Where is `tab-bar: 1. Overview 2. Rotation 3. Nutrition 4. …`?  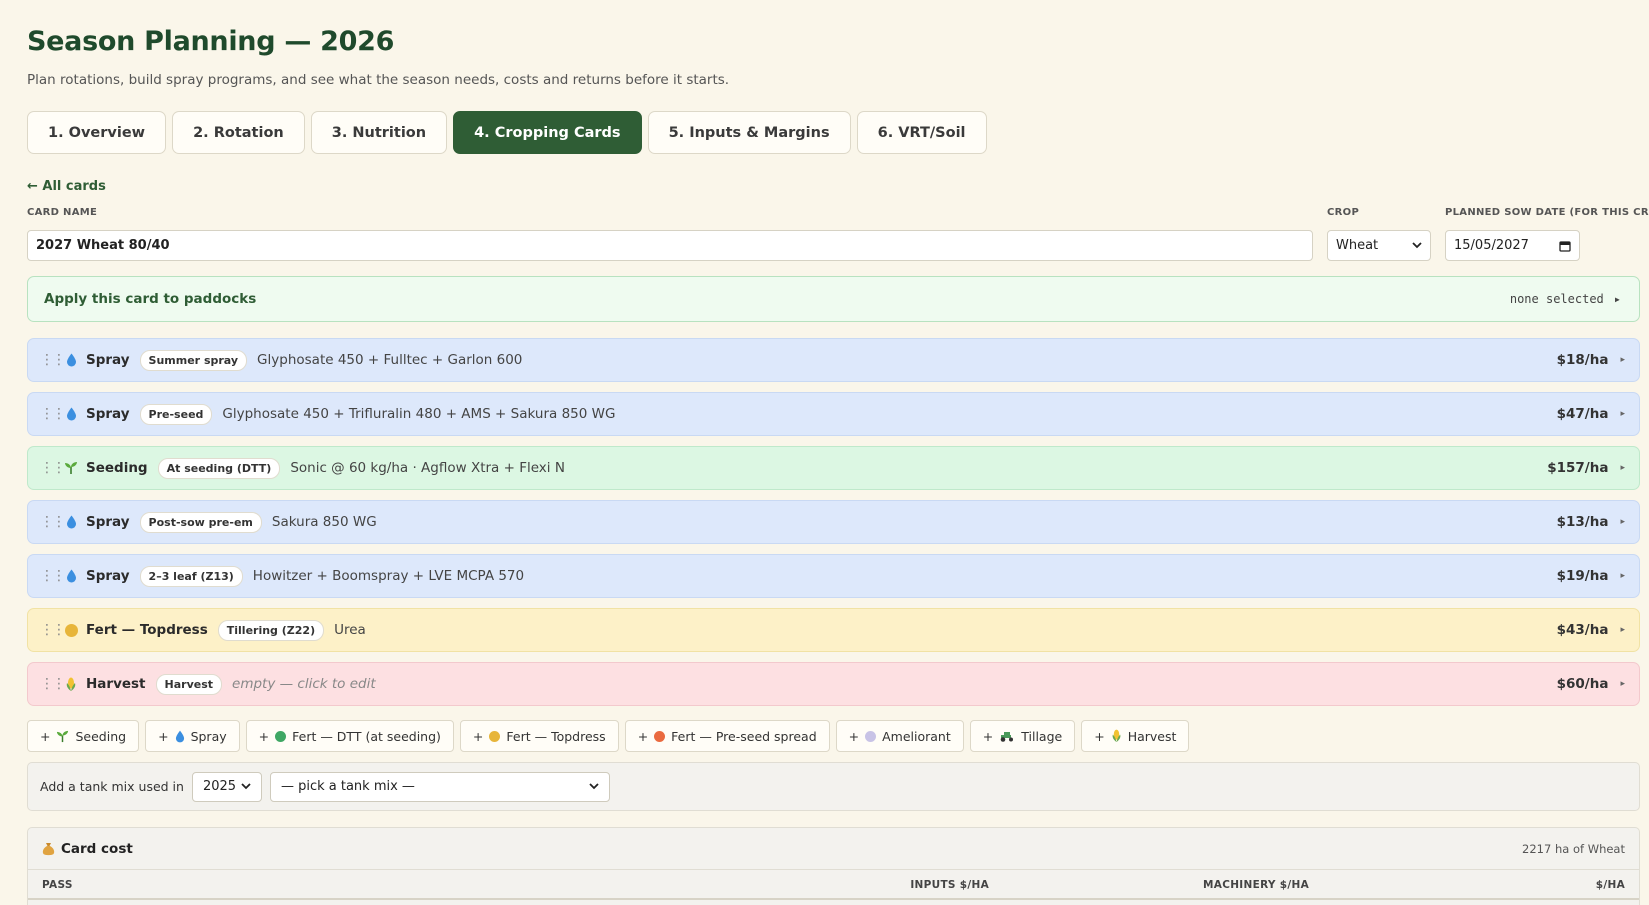
tab-bar: 1. Overview 2. Rotation 3. Nutrition 4. … is located at coordinates (507, 132).